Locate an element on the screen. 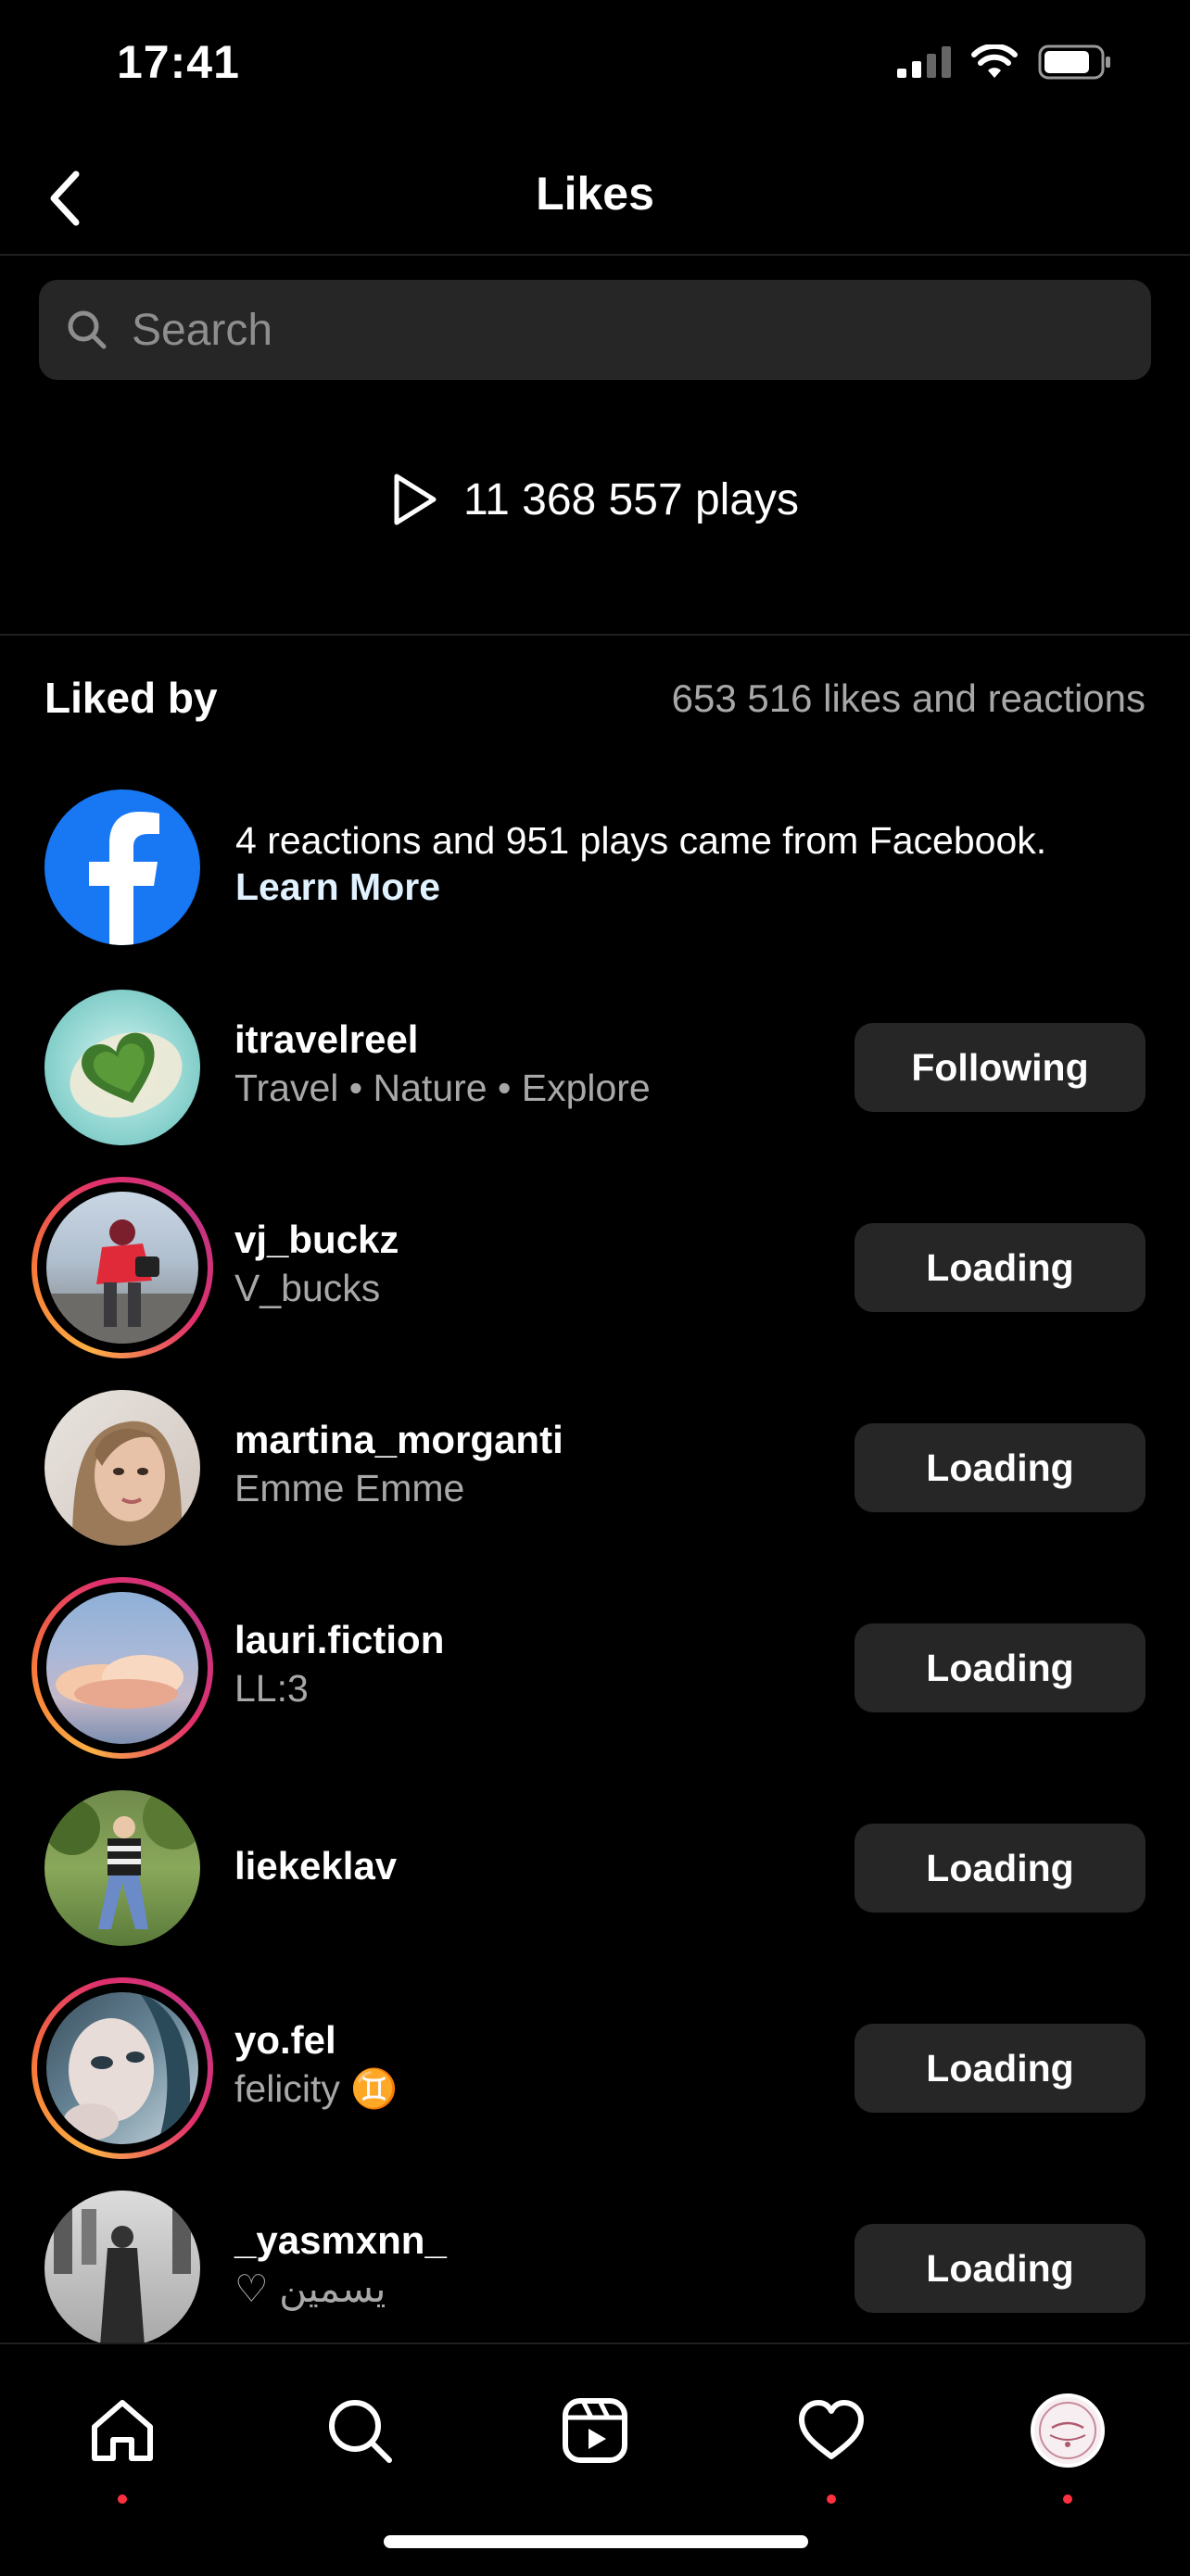 The height and width of the screenshot is (2576, 1190). likes-count: 653 516 likes and reactions is located at coordinates (909, 698).